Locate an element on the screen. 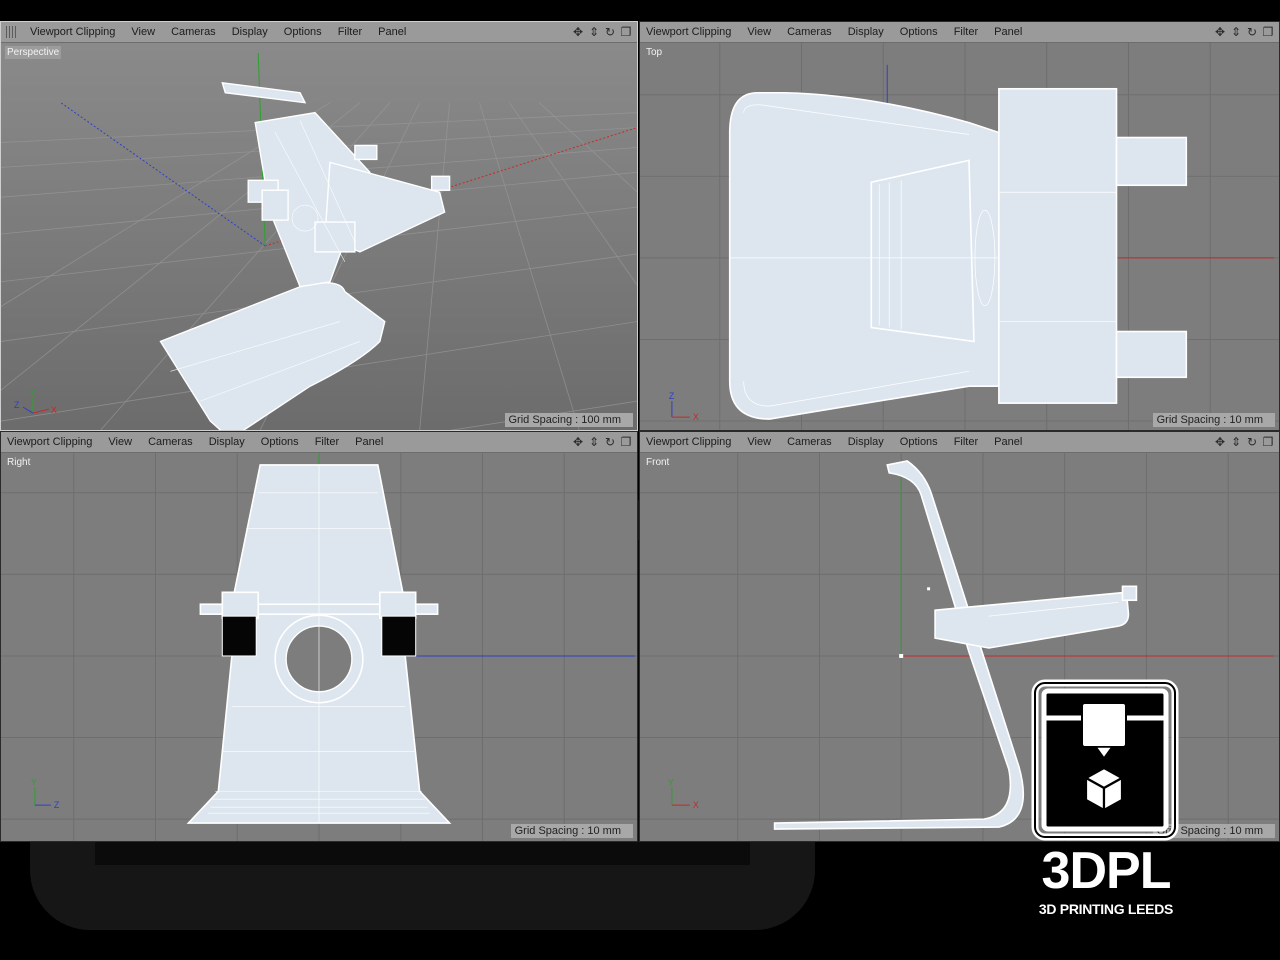  stand-model is located at coordinates (958, 253).